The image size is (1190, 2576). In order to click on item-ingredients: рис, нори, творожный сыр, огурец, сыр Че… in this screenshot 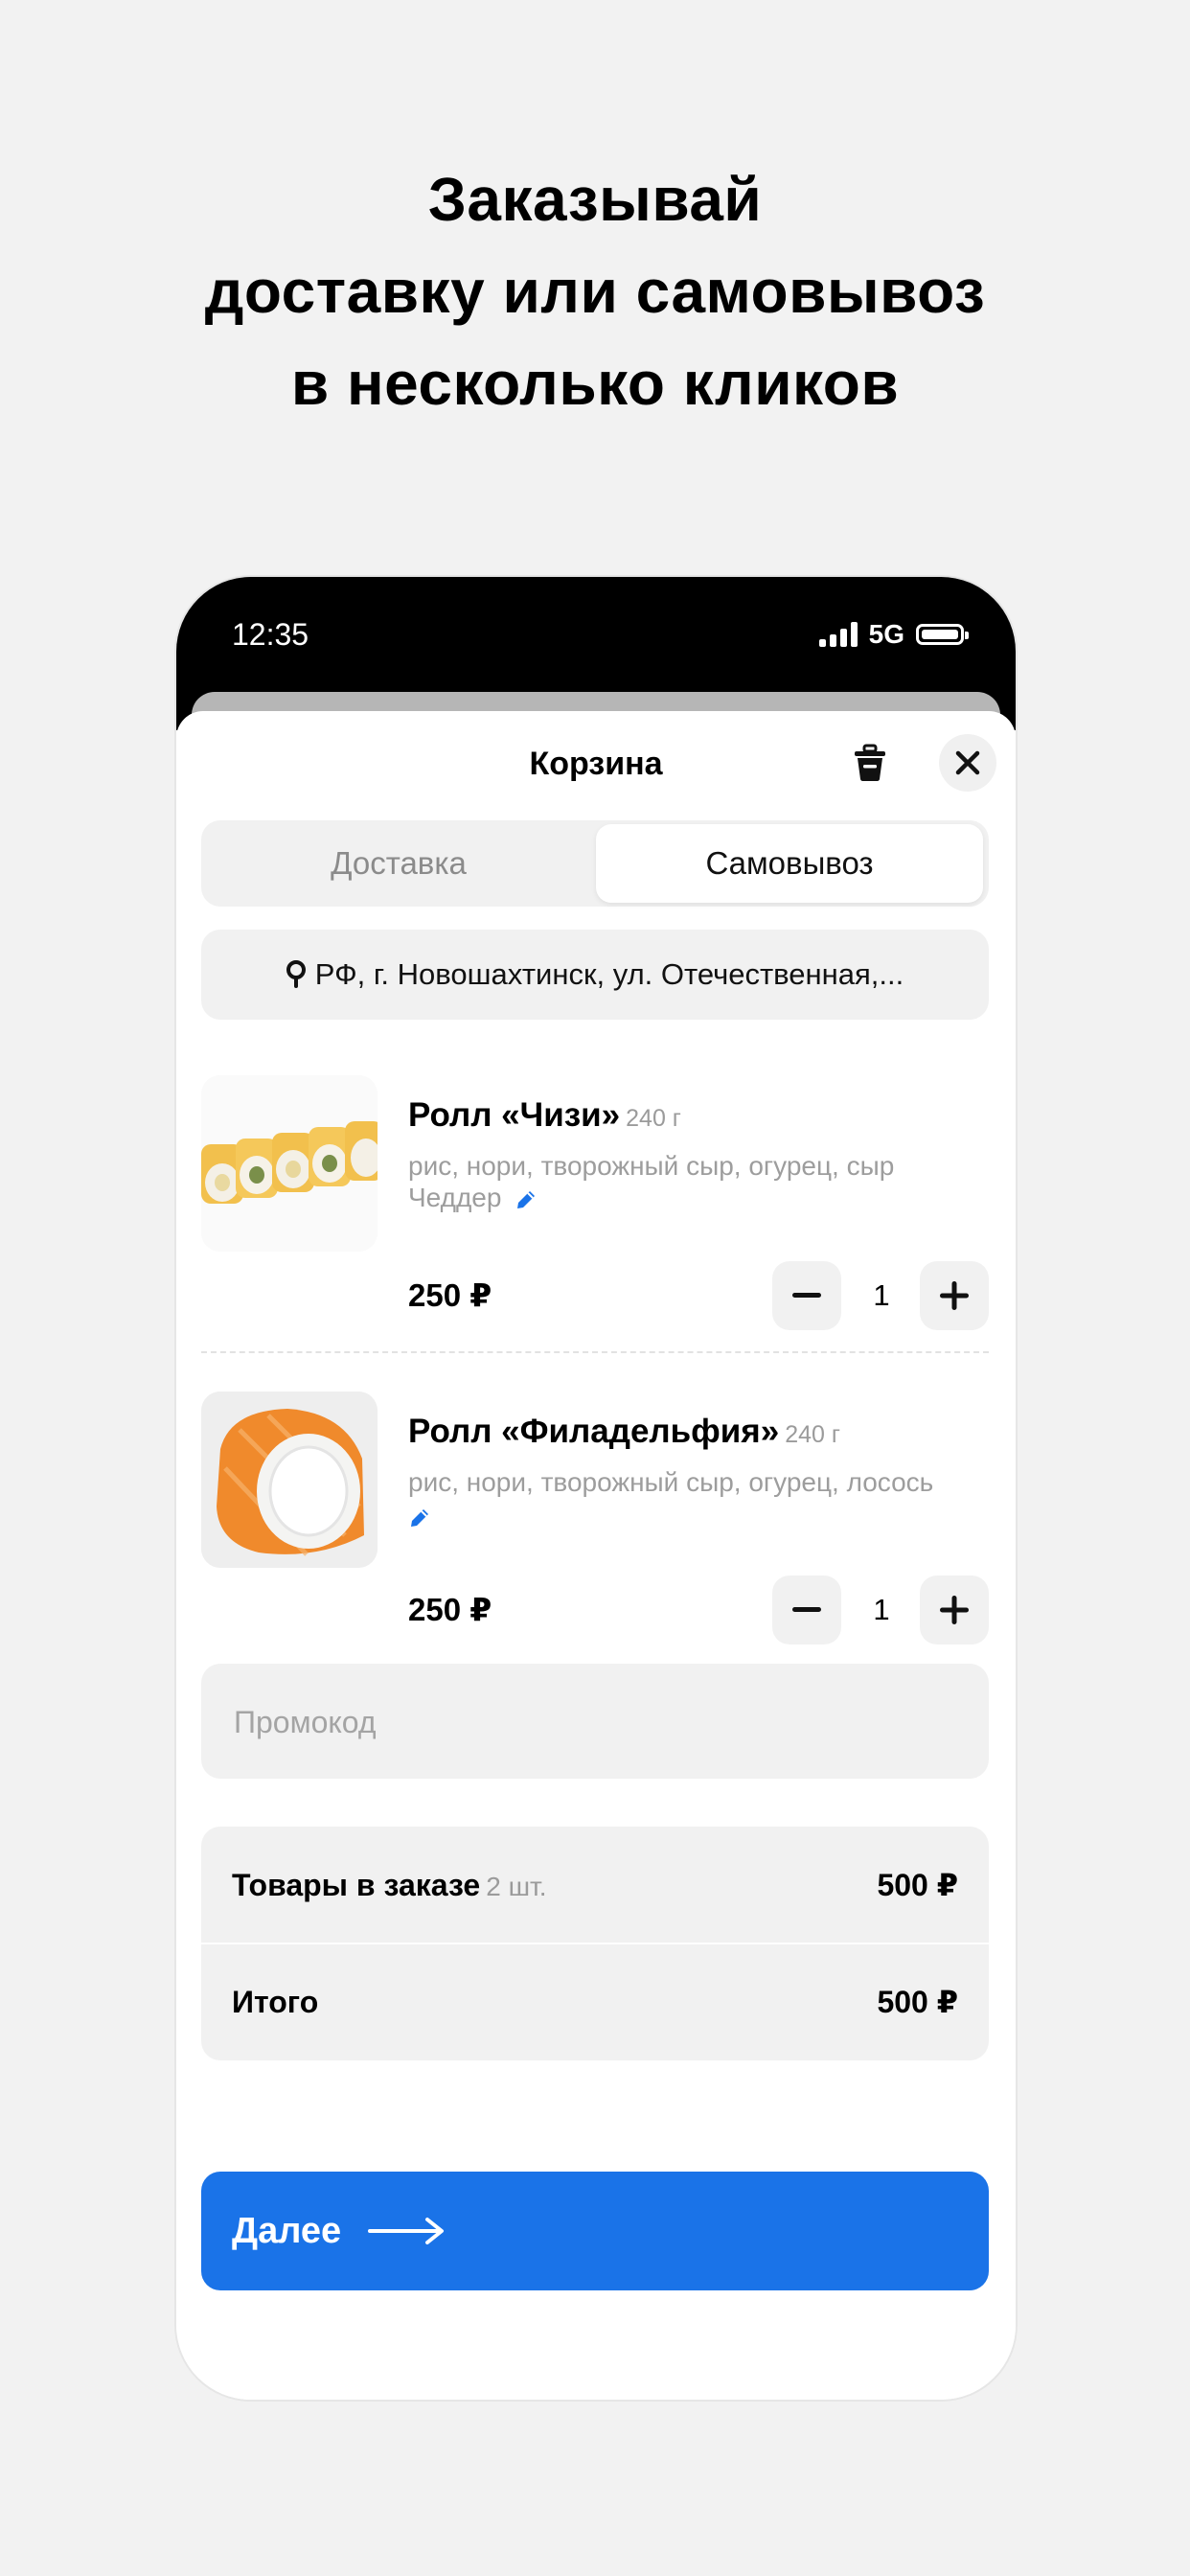, I will do `click(652, 1181)`.